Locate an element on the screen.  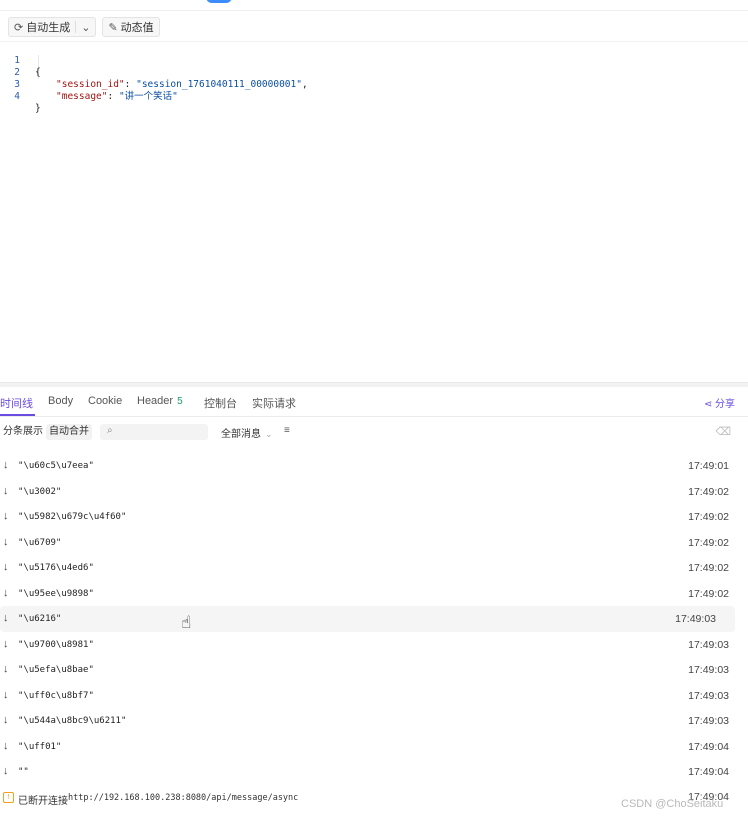
message-row: ↓ "\u9700\u8981" 17:49:03 is located at coordinates (374, 645).